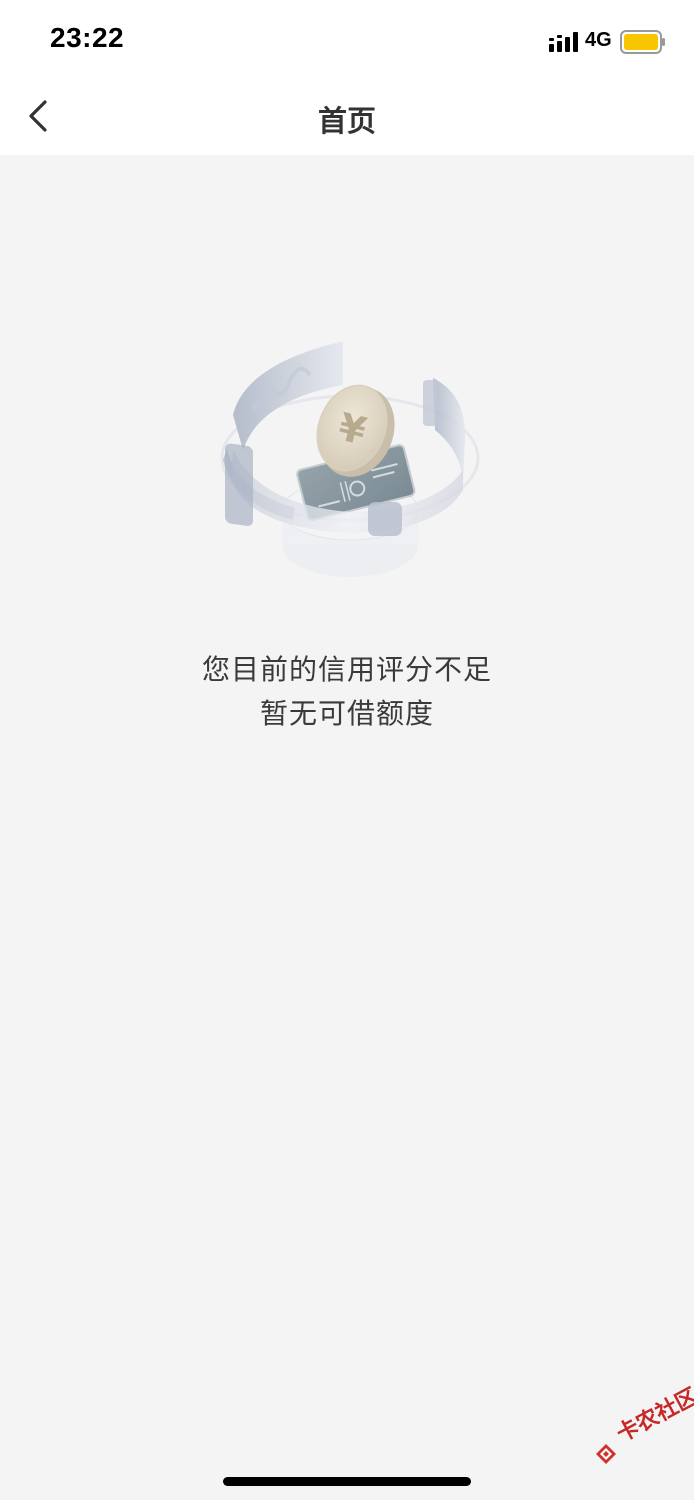 The image size is (694, 1500). I want to click on credit-score-insufficient-text: 您目前的信用评分不足, so click(346, 669).